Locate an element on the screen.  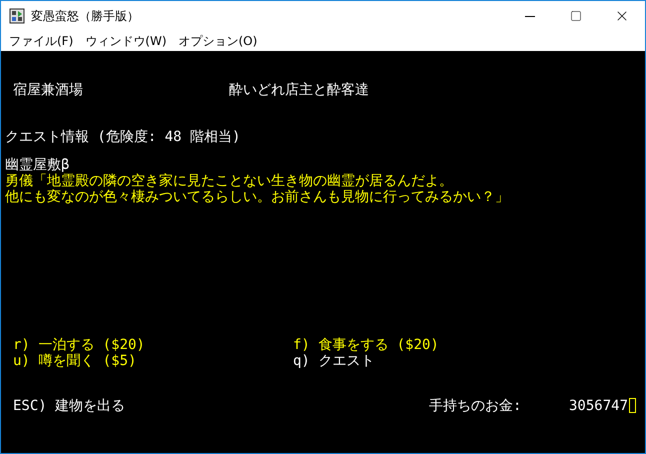
quest-text: 他にも変なのが色々棲みついてるらしい。お前さんも見物に行ってみるかい？」 is located at coordinates (257, 197).